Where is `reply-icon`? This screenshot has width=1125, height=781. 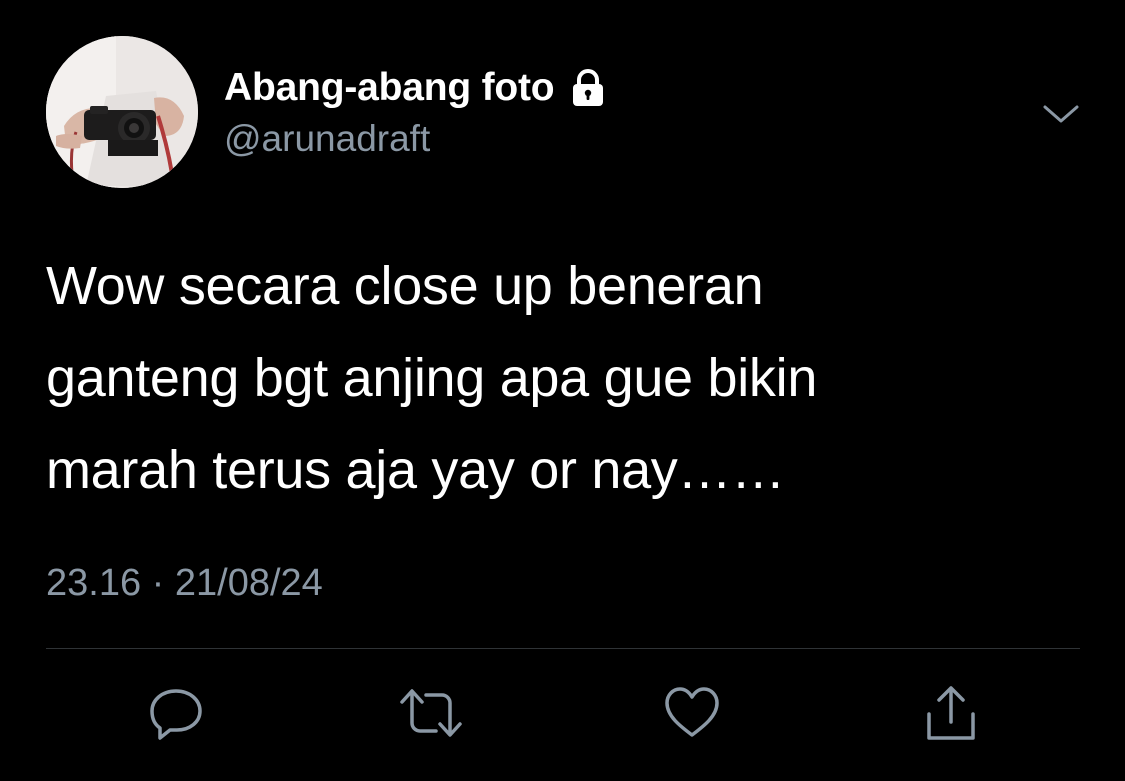
reply-icon is located at coordinates (176, 714).